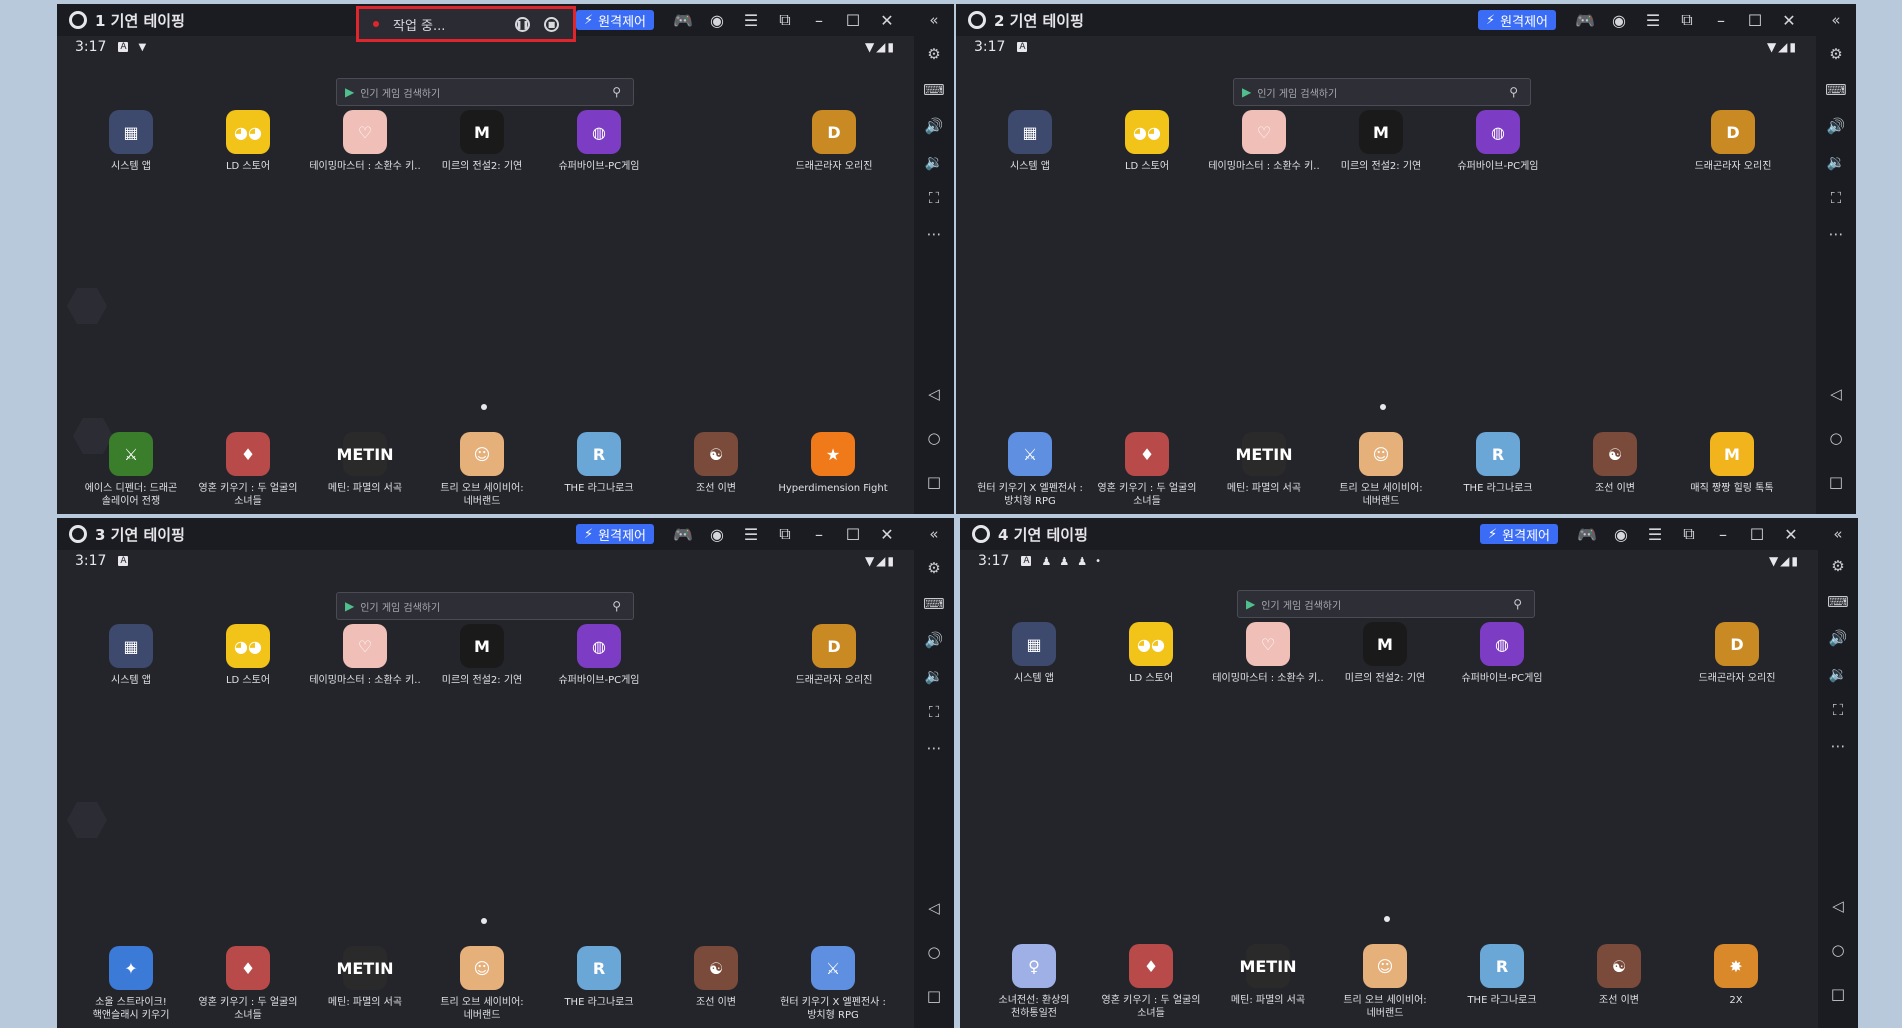  I want to click on pause-icon: ❚❚, so click(522, 24).